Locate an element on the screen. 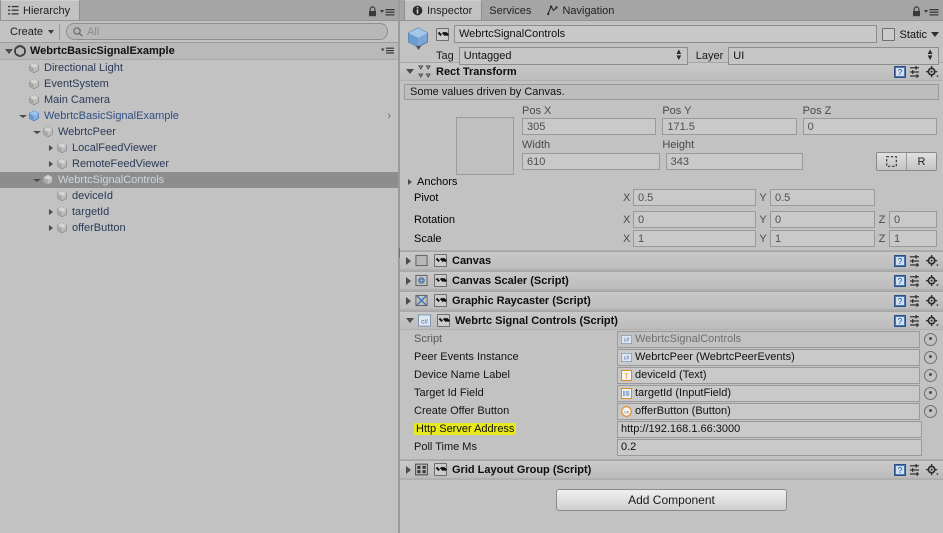  pos-z-field: 0 is located at coordinates (869, 126).